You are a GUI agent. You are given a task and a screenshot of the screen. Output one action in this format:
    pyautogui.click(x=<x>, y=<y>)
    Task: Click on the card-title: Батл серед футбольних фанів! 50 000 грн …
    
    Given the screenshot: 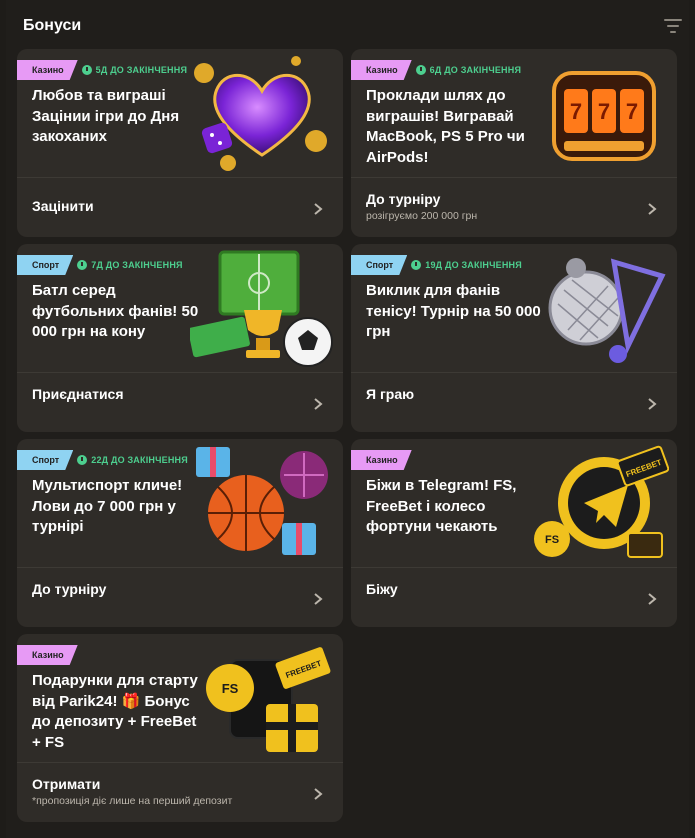 What is the action you would take?
    pyautogui.click(x=115, y=311)
    